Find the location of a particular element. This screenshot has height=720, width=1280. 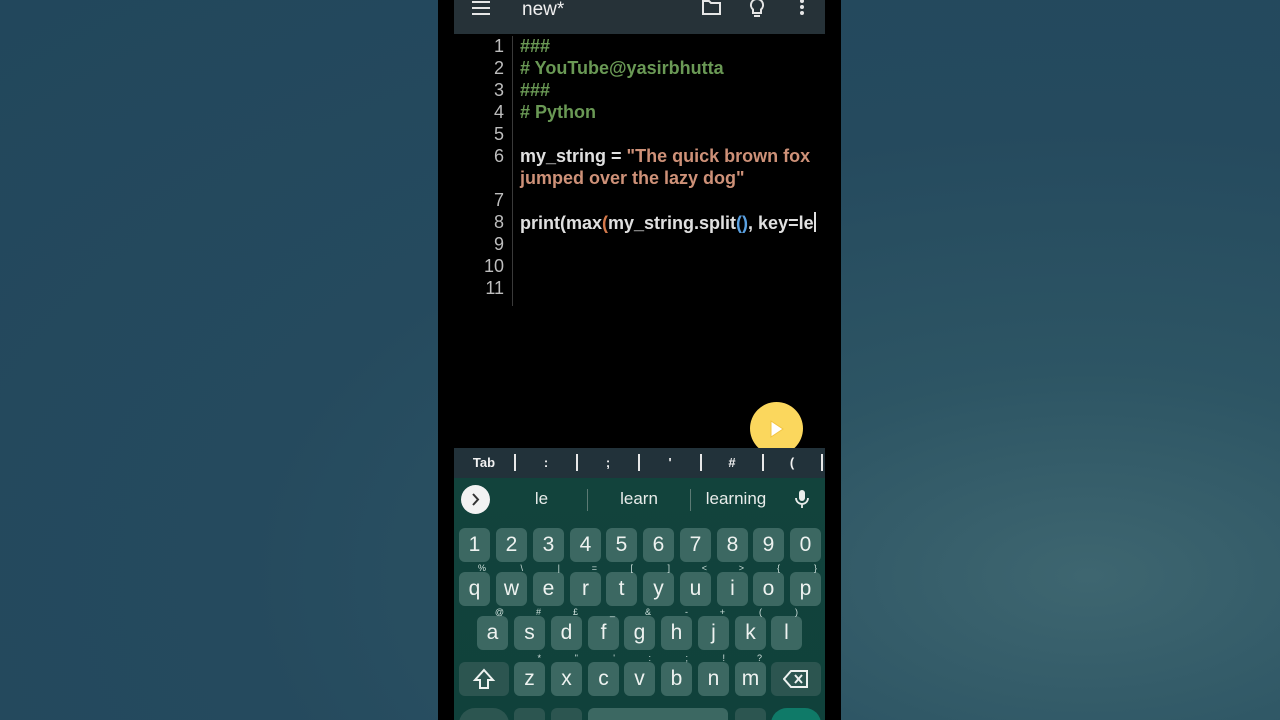

key-e: e | is located at coordinates (548, 584).